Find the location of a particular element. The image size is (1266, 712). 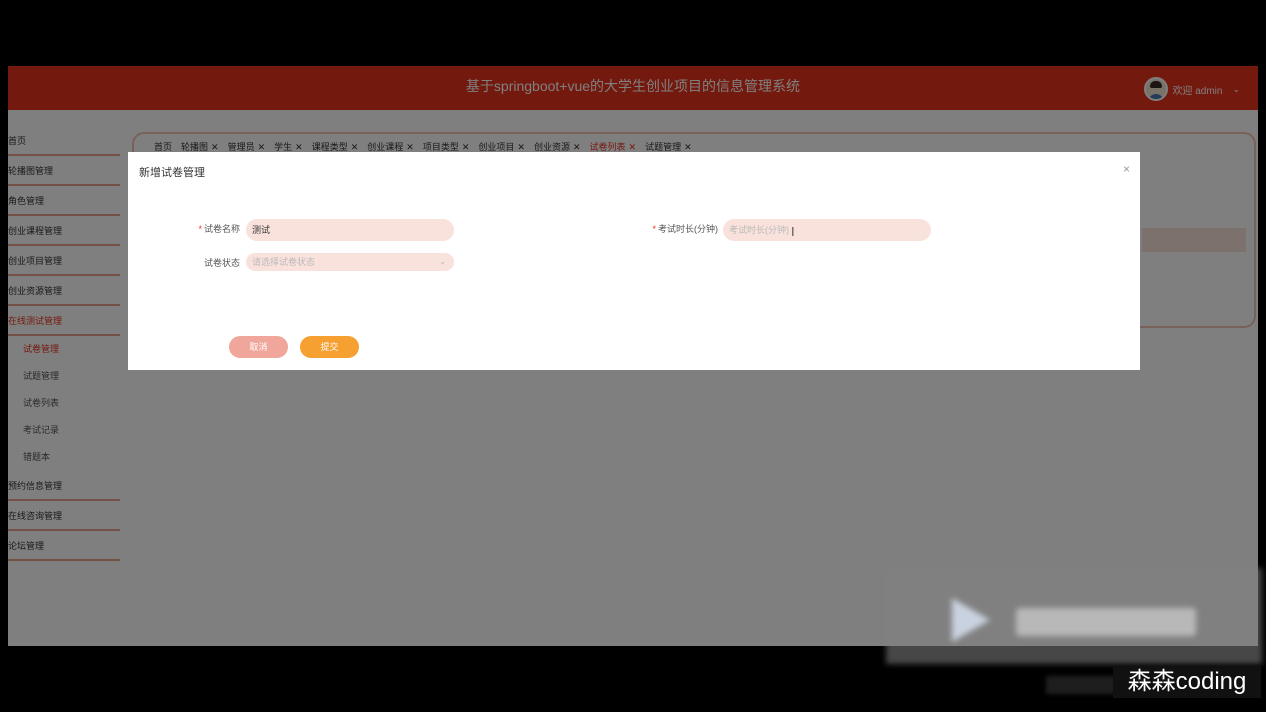

field-label: 考试时长(分钟) is located at coordinates (688, 229).